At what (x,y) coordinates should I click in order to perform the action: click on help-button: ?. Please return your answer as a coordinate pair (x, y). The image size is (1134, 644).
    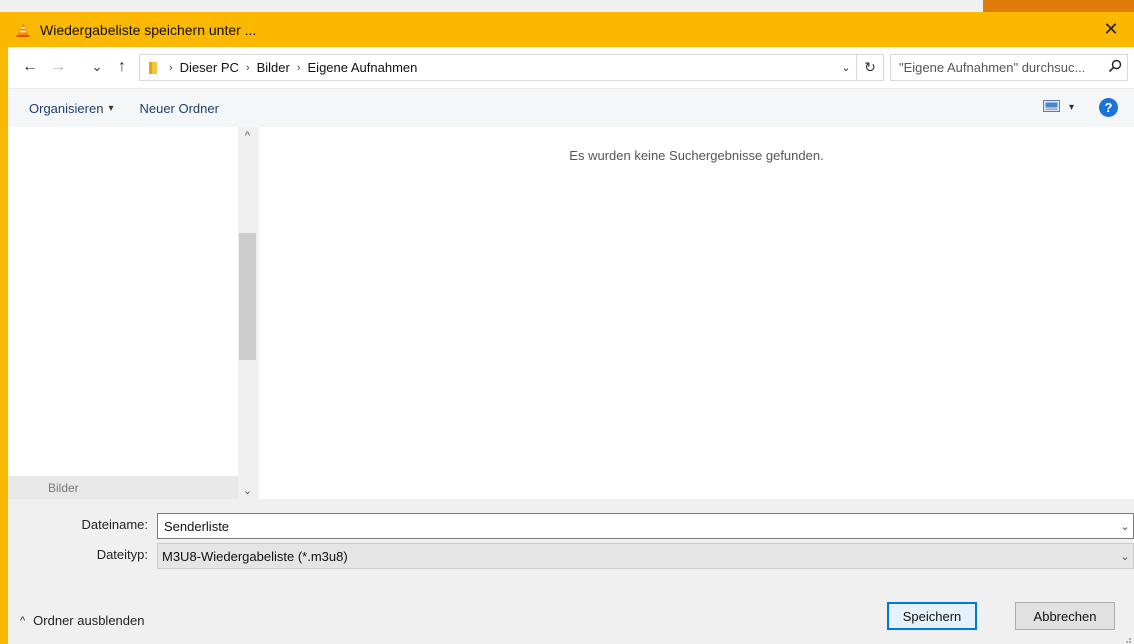
    Looking at the image, I should click on (1108, 107).